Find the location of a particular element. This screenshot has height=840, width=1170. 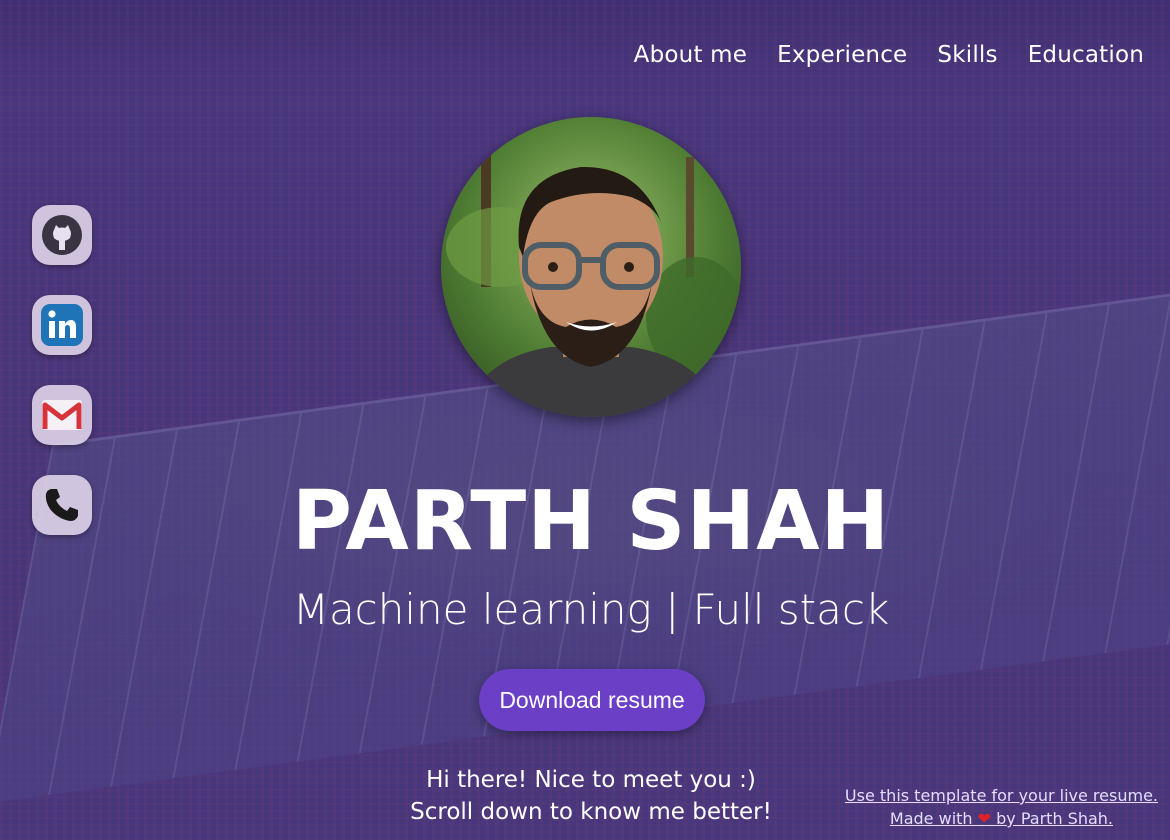

profile-portrait-image is located at coordinates (591, 267).